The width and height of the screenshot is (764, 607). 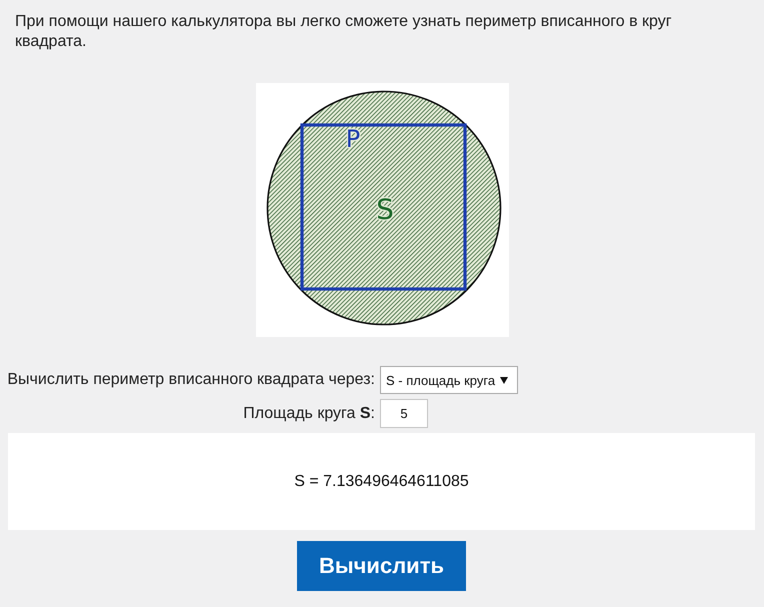 What do you see at coordinates (404, 413) in the screenshot?
I see `area-input: 5` at bounding box center [404, 413].